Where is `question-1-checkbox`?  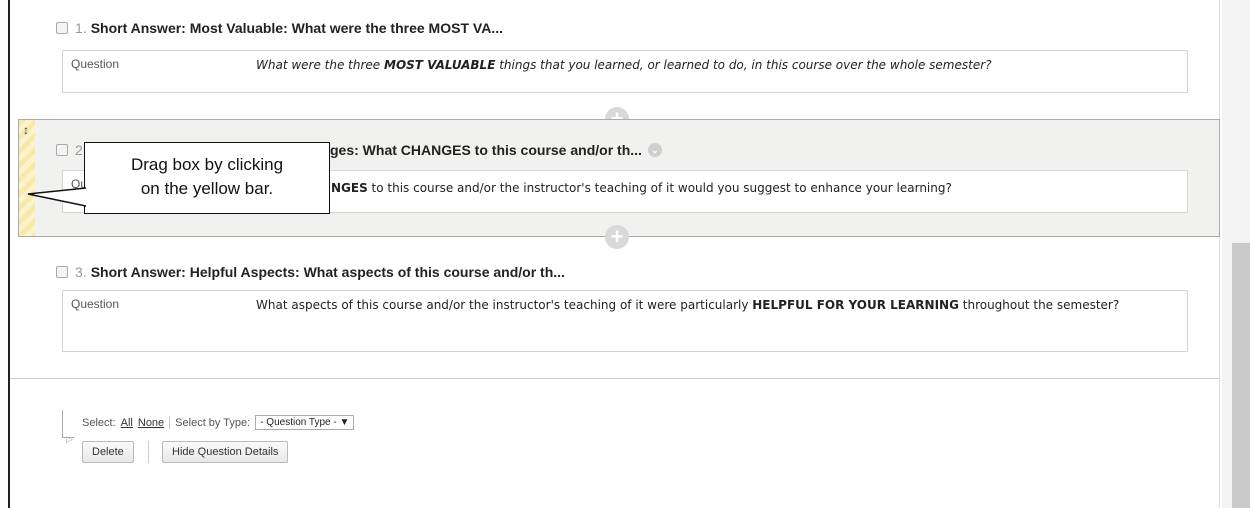
question-1-checkbox is located at coordinates (62, 28).